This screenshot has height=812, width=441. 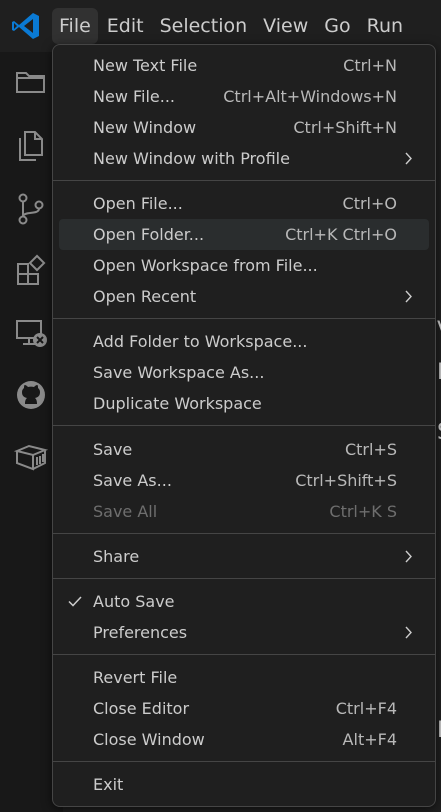 I want to click on menu-item-new-text-file: New Text File Ctrl+N, so click(x=244, y=65).